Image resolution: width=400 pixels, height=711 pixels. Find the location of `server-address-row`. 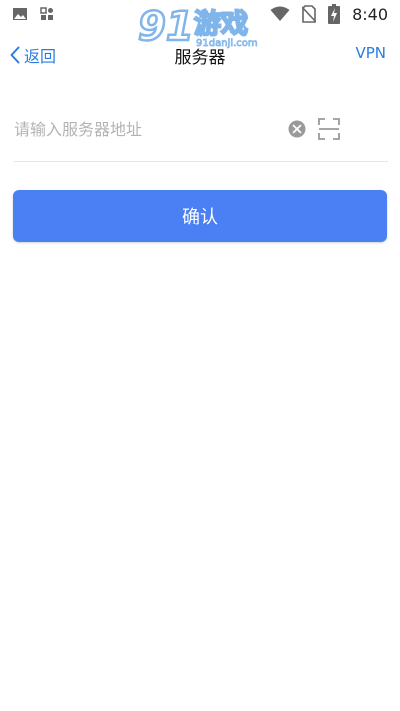

server-address-row is located at coordinates (201, 135).